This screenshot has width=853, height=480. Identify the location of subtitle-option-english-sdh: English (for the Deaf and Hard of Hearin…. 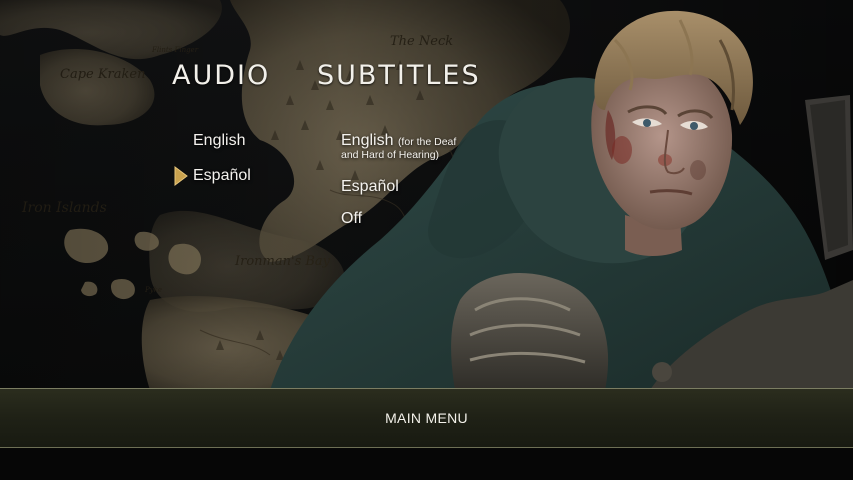
(398, 147).